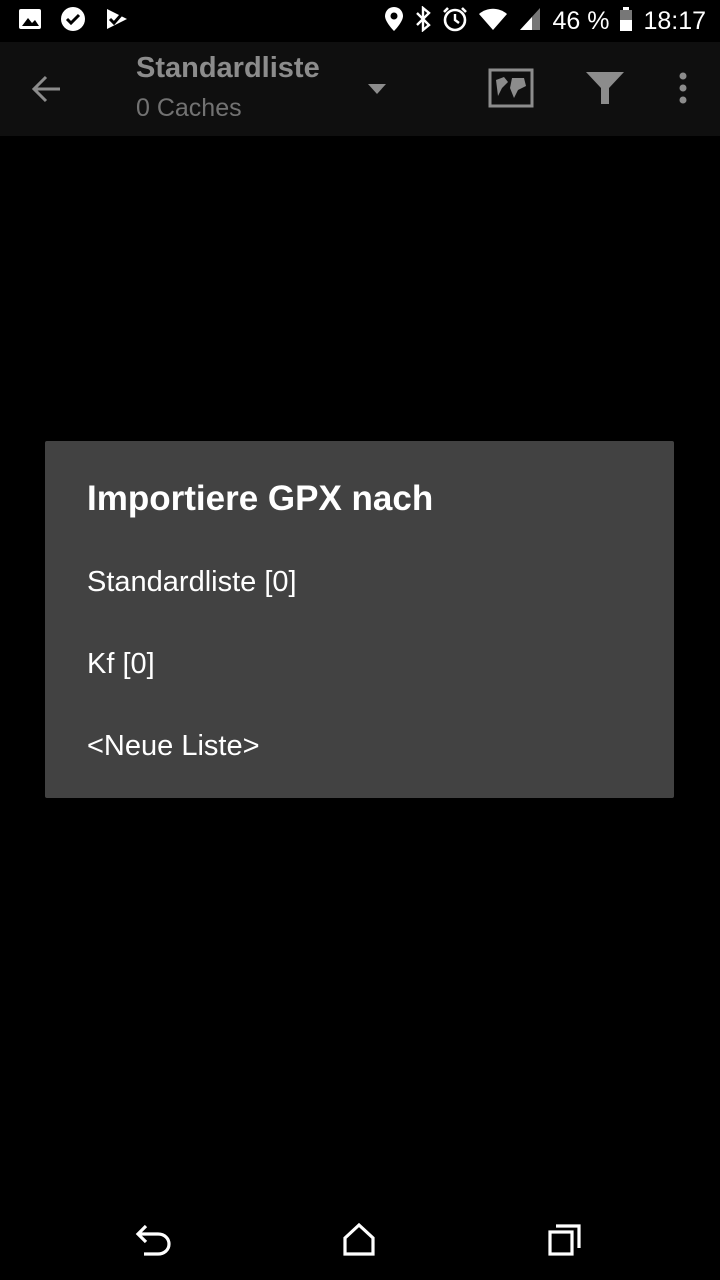 The image size is (720, 1280). Describe the element at coordinates (394, 21) in the screenshot. I see `location-icon` at that location.